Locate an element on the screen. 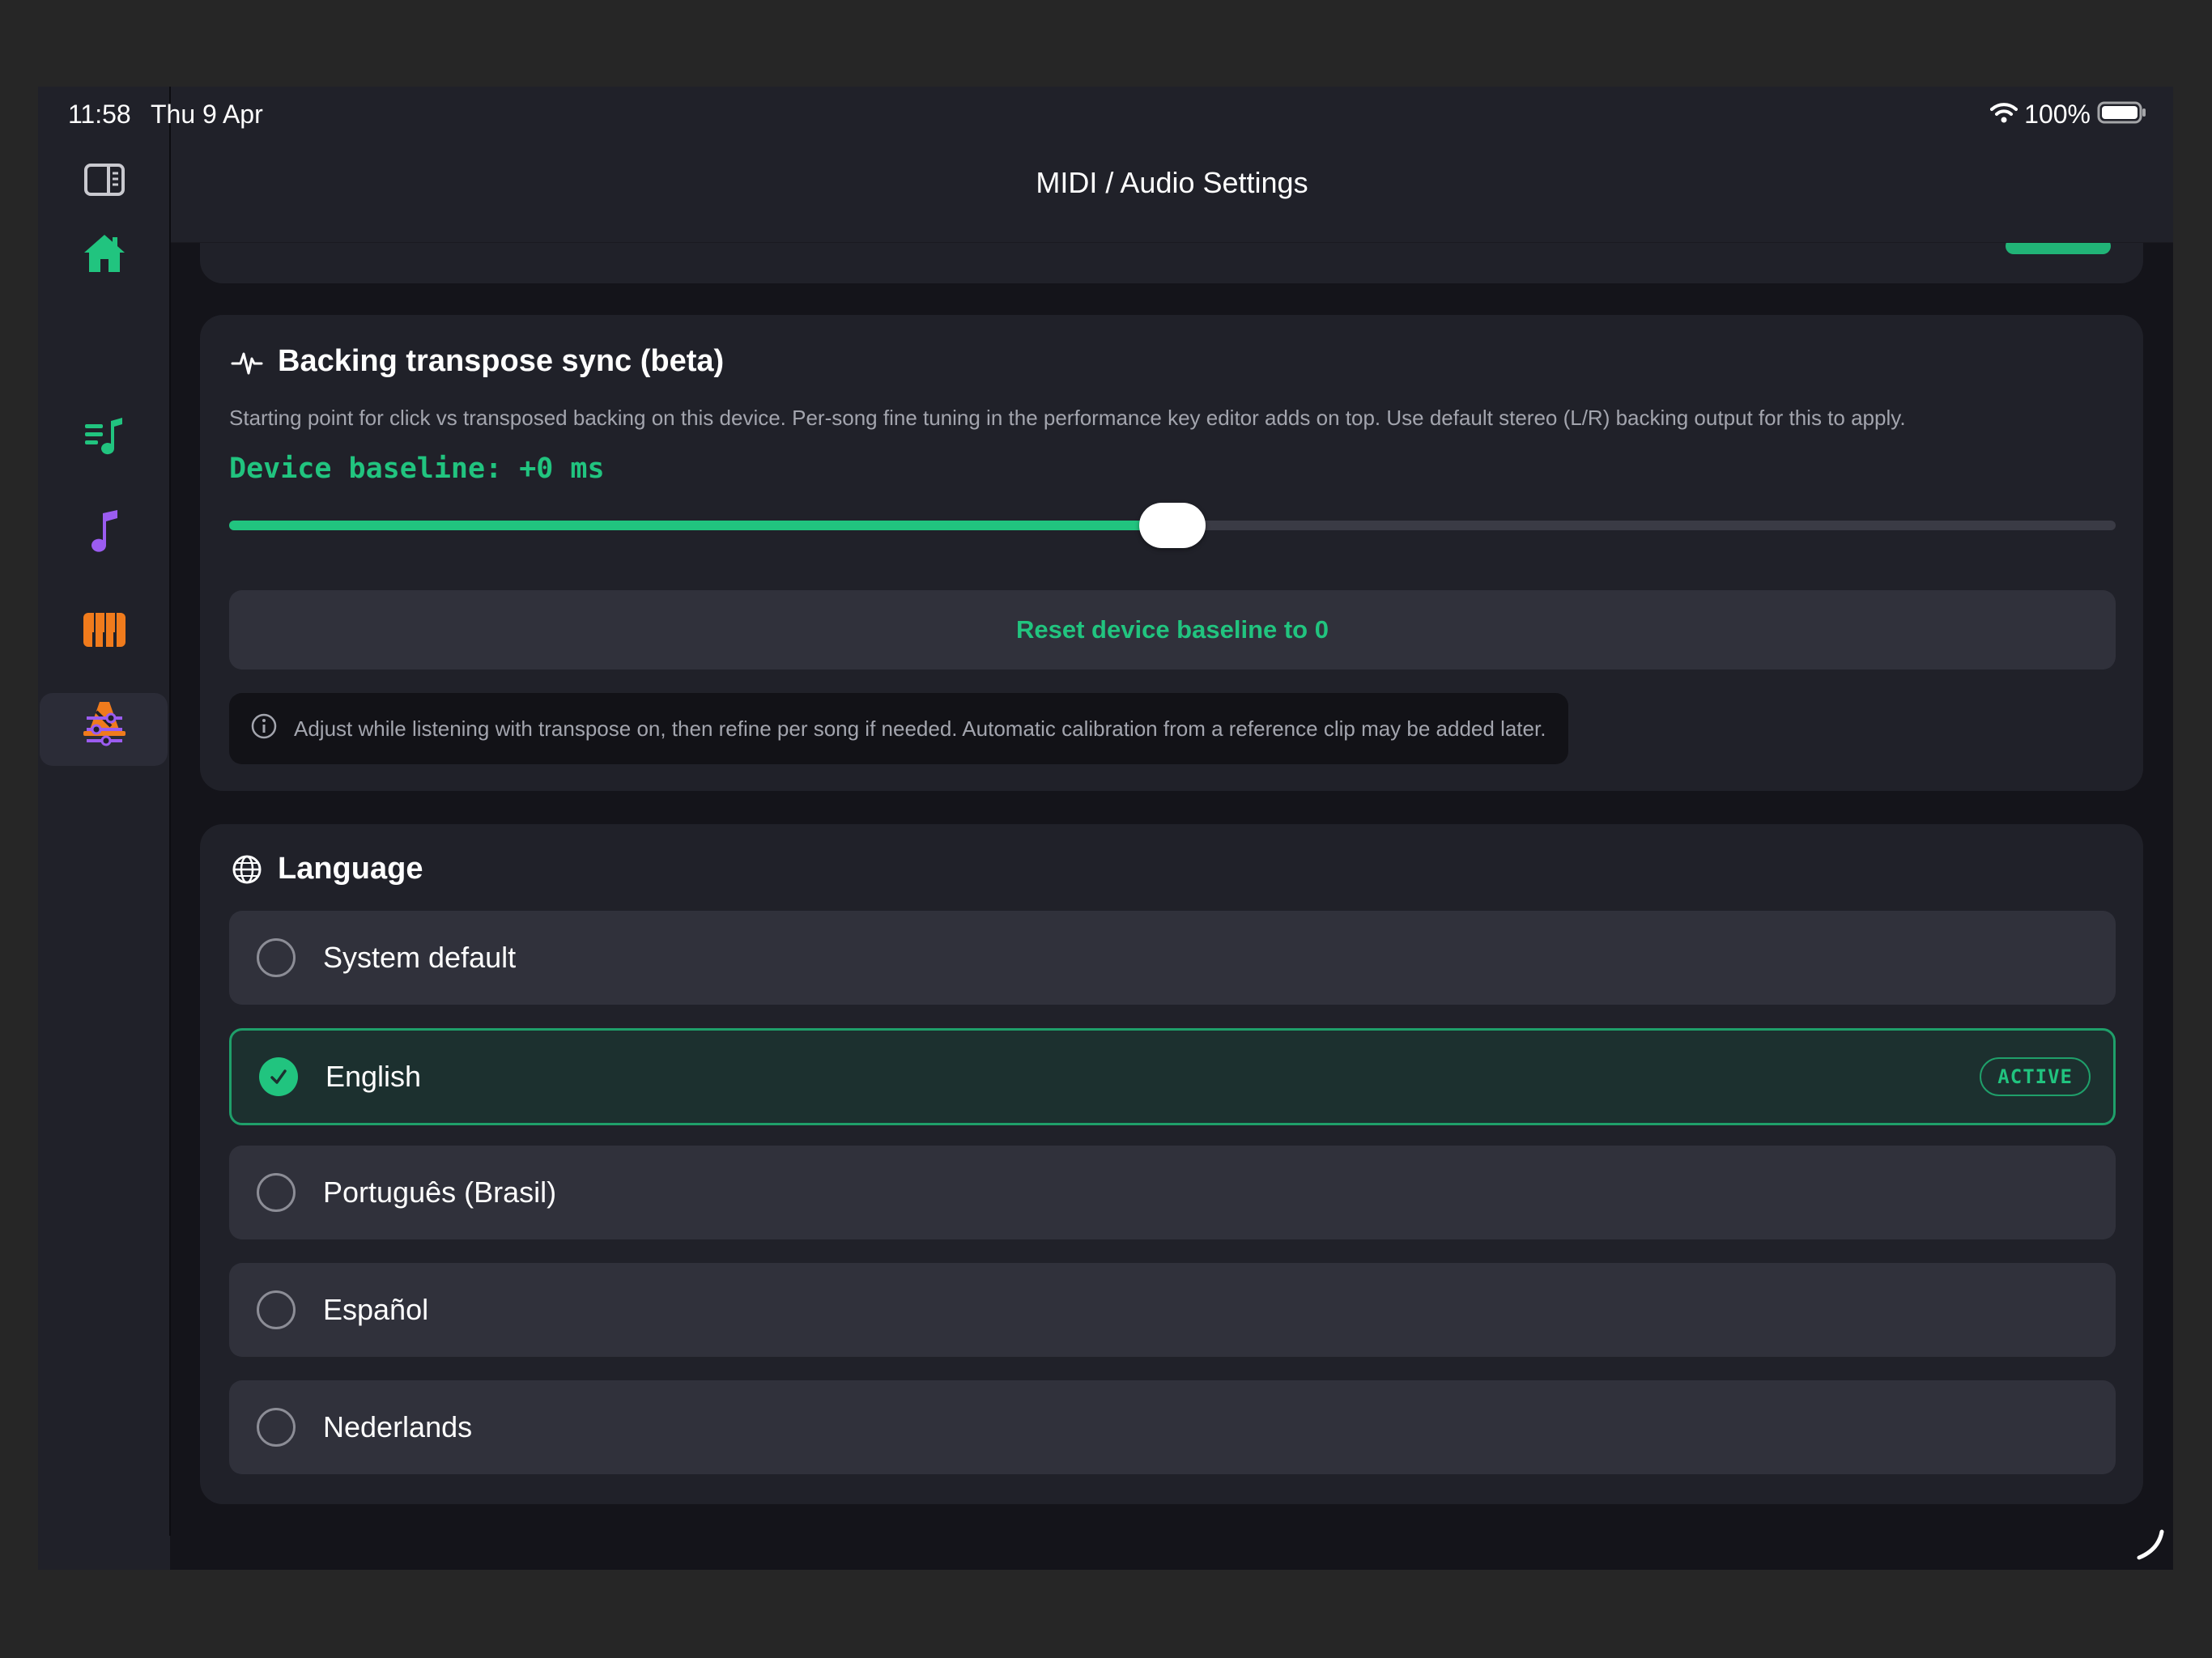 This screenshot has height=1658, width=2212. radio-button-checked is located at coordinates (278, 1076).